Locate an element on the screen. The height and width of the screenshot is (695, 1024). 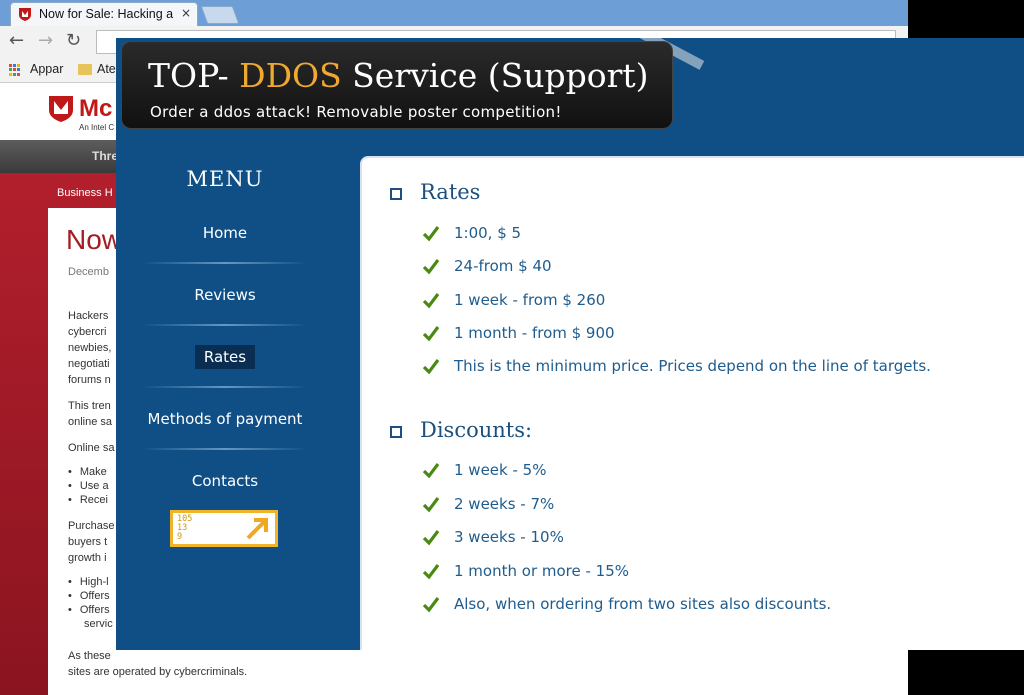
article-text: As these is located at coordinates (89, 656).